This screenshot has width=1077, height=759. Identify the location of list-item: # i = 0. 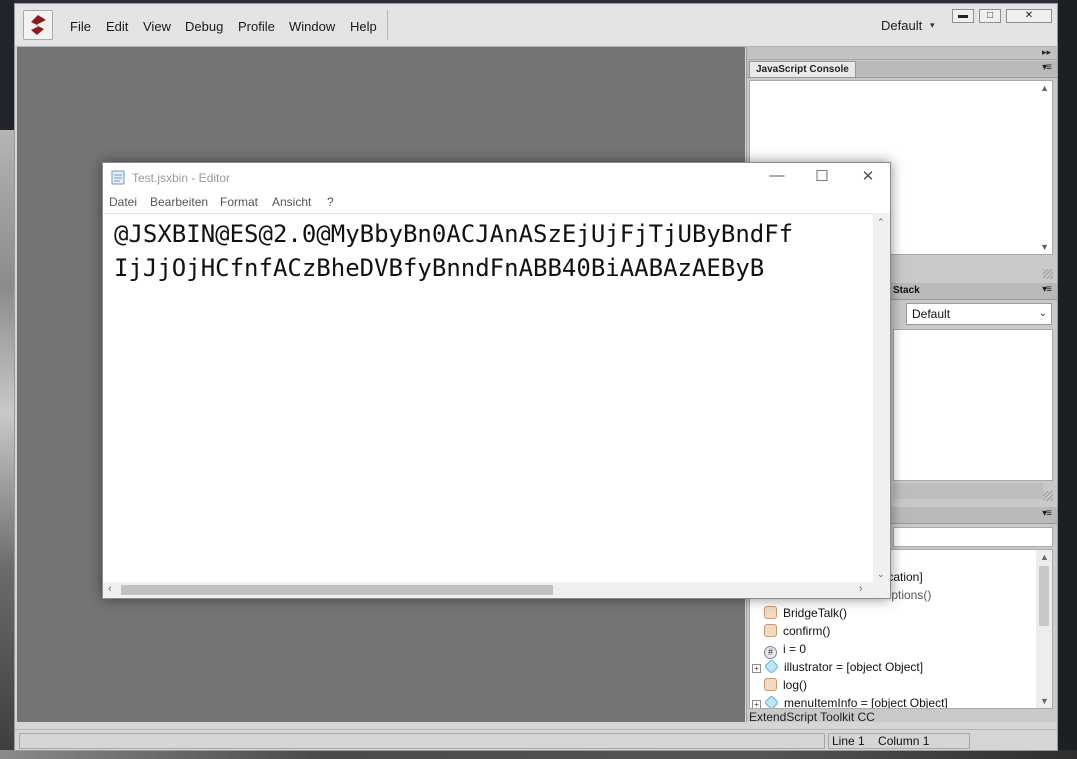
(785, 651).